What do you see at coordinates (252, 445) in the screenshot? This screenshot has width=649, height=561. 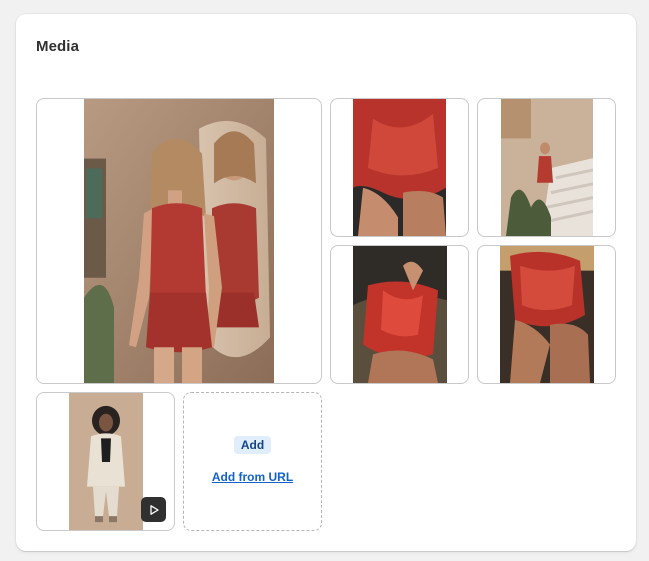 I see `add-media-button: Add` at bounding box center [252, 445].